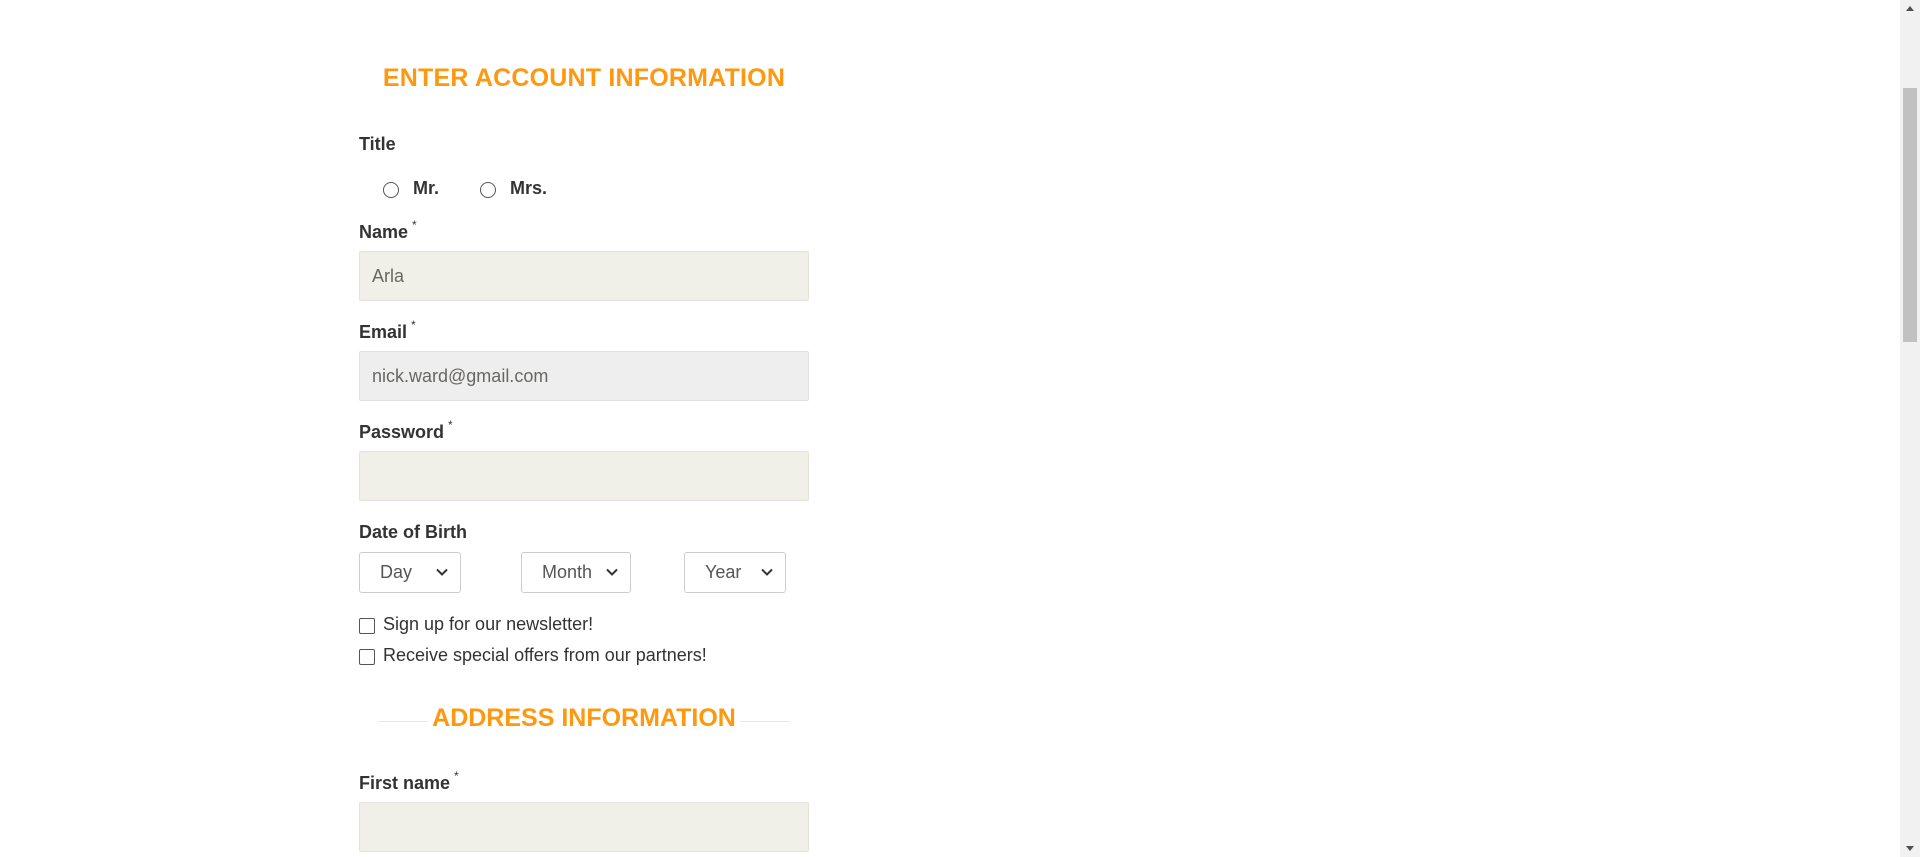 The width and height of the screenshot is (1920, 857). Describe the element at coordinates (584, 718) in the screenshot. I see `address-info-heading: ADDRESS INFORMATION` at that location.